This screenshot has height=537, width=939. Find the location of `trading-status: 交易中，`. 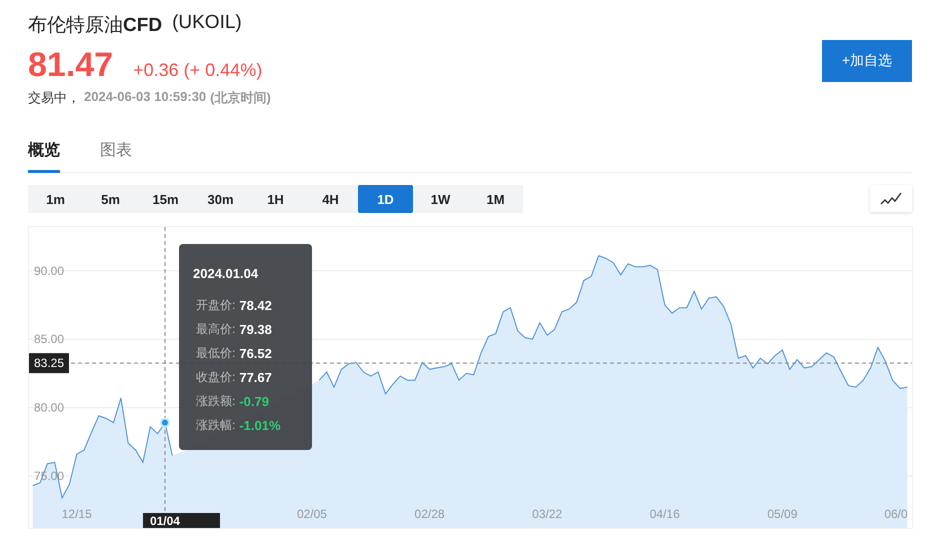

trading-status: 交易中， is located at coordinates (54, 98).